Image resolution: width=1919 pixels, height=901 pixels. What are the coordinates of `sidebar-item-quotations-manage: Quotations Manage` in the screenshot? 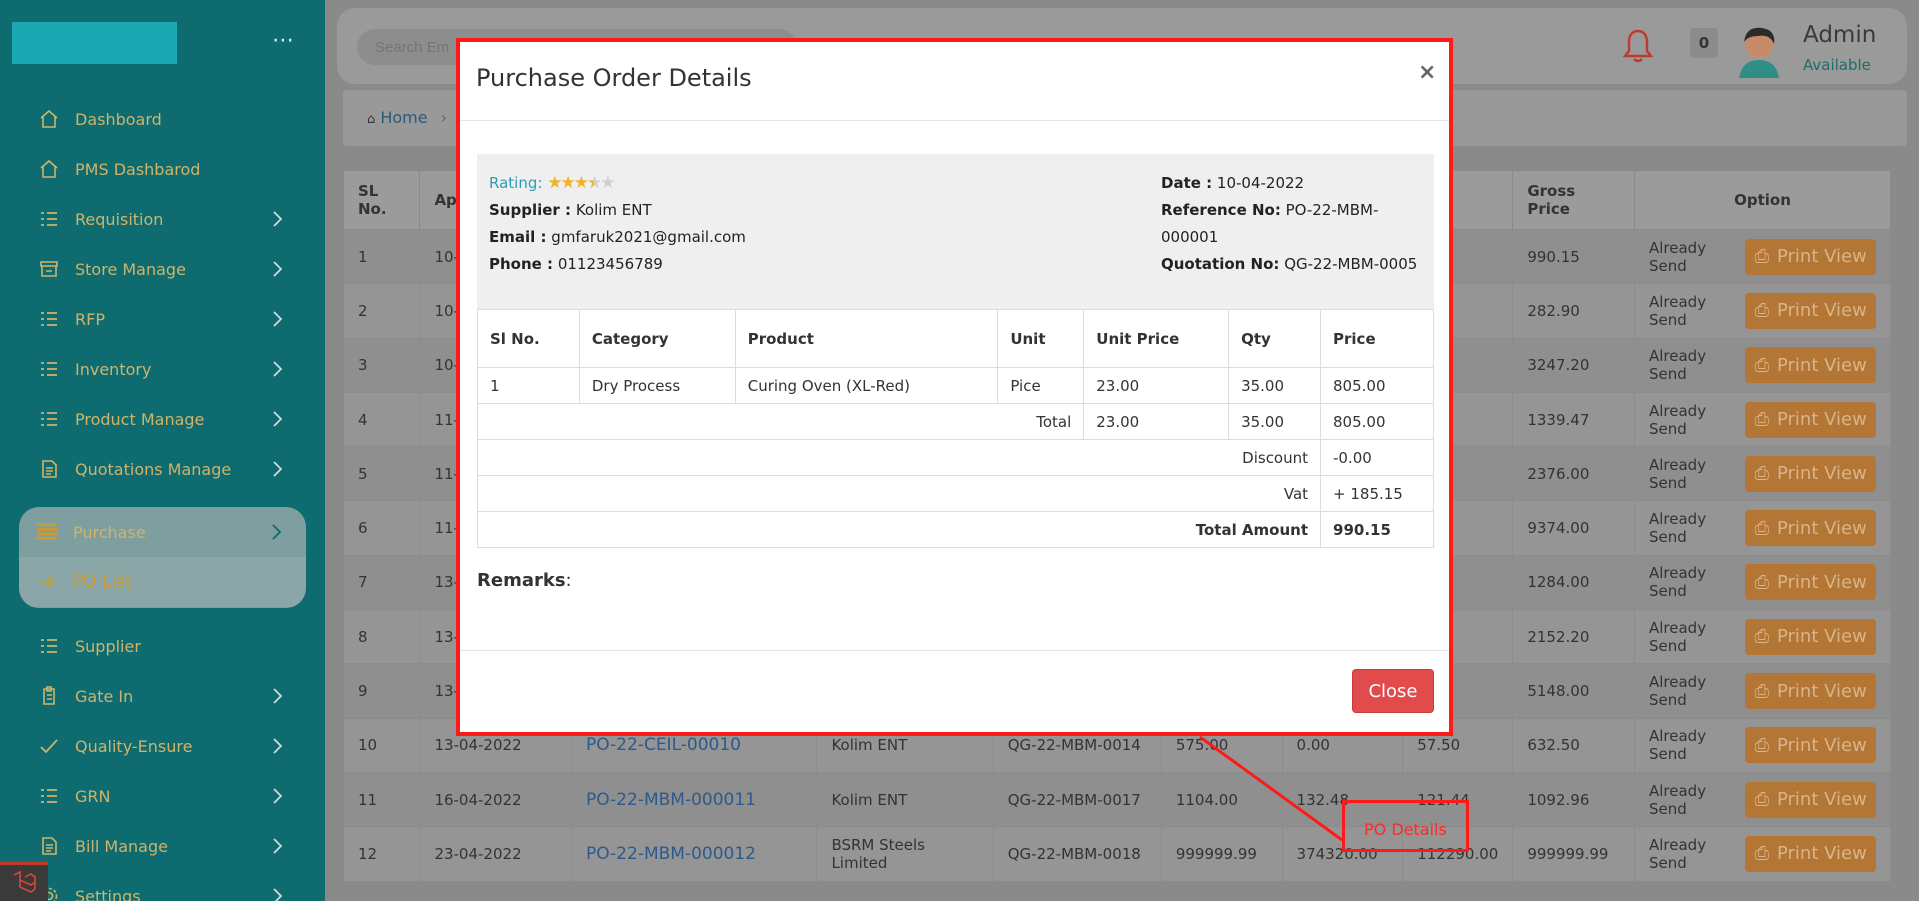 It's located at (162, 469).